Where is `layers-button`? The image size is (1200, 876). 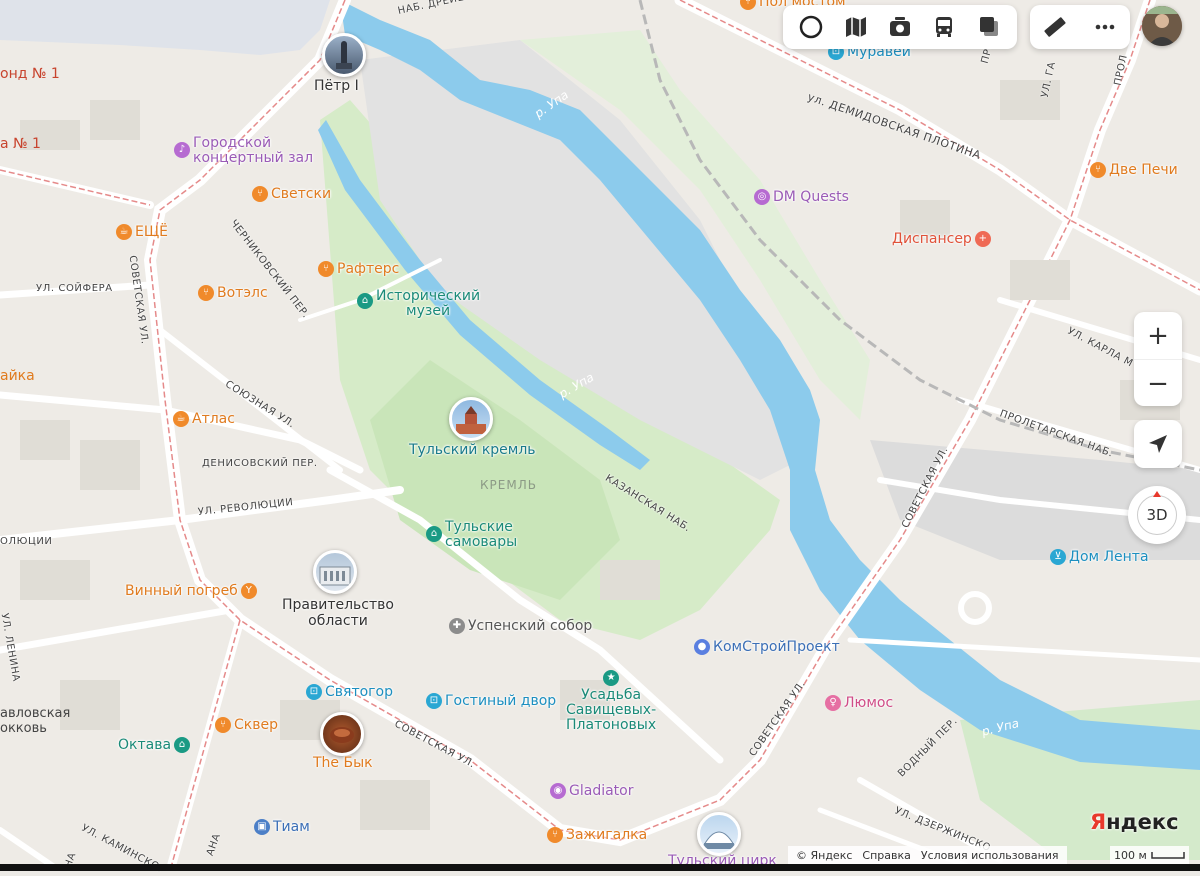 layers-button is located at coordinates (811, 27).